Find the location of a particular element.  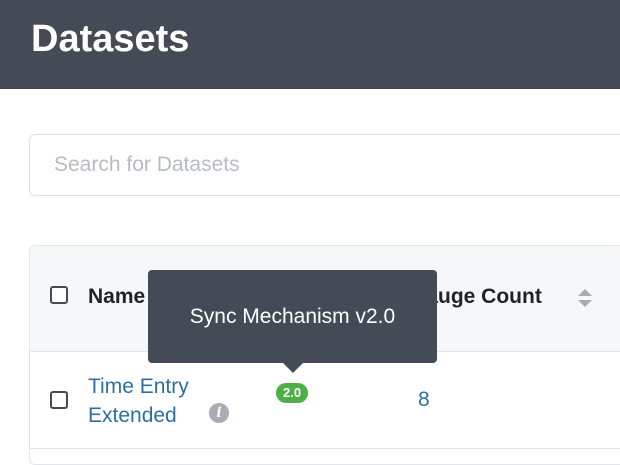

search-input is located at coordinates (334, 165).